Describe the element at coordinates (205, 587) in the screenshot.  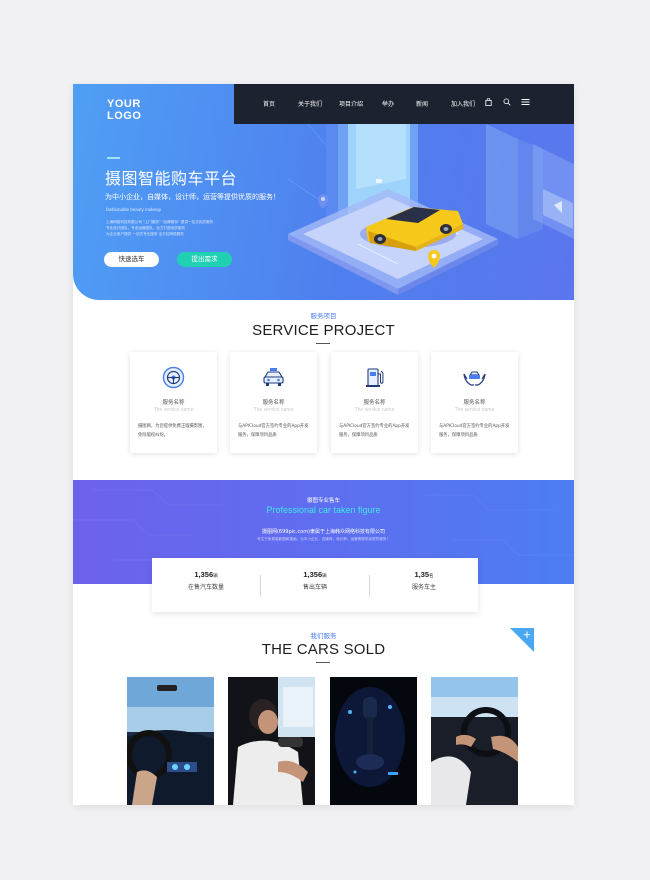
I see `stat-label: 在售汽车数量` at that location.